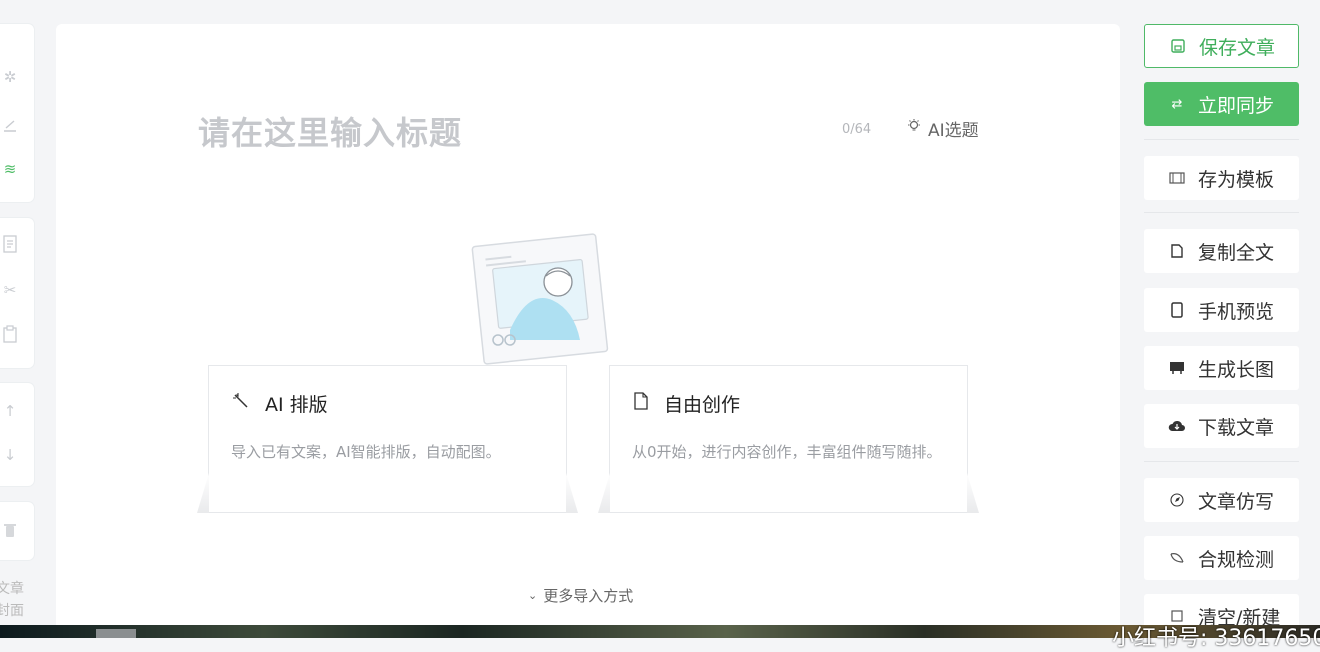 This screenshot has width=1320, height=652. I want to click on cloud-download-icon, so click(1177, 426).